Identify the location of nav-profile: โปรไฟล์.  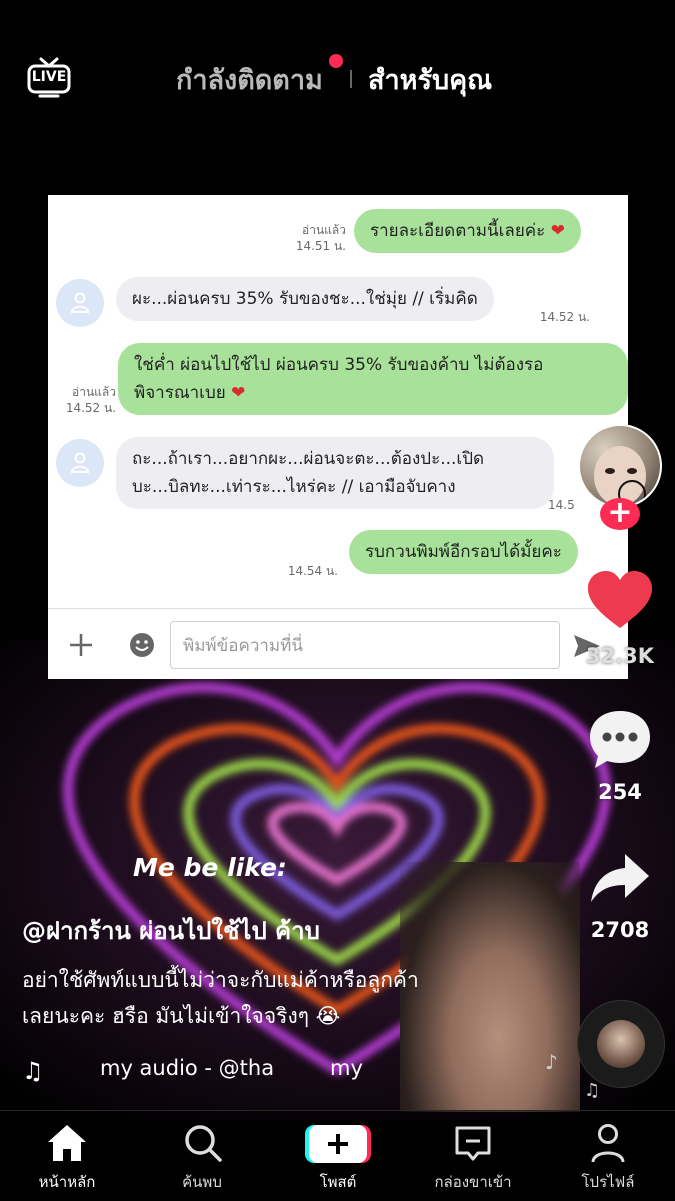
(608, 1156).